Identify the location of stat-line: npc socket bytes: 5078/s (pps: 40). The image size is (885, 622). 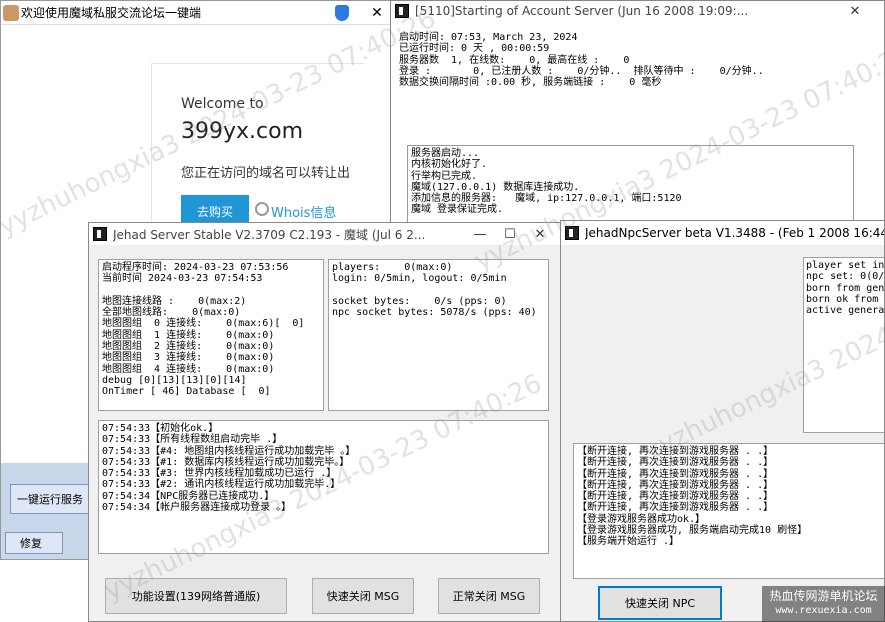
(434, 313).